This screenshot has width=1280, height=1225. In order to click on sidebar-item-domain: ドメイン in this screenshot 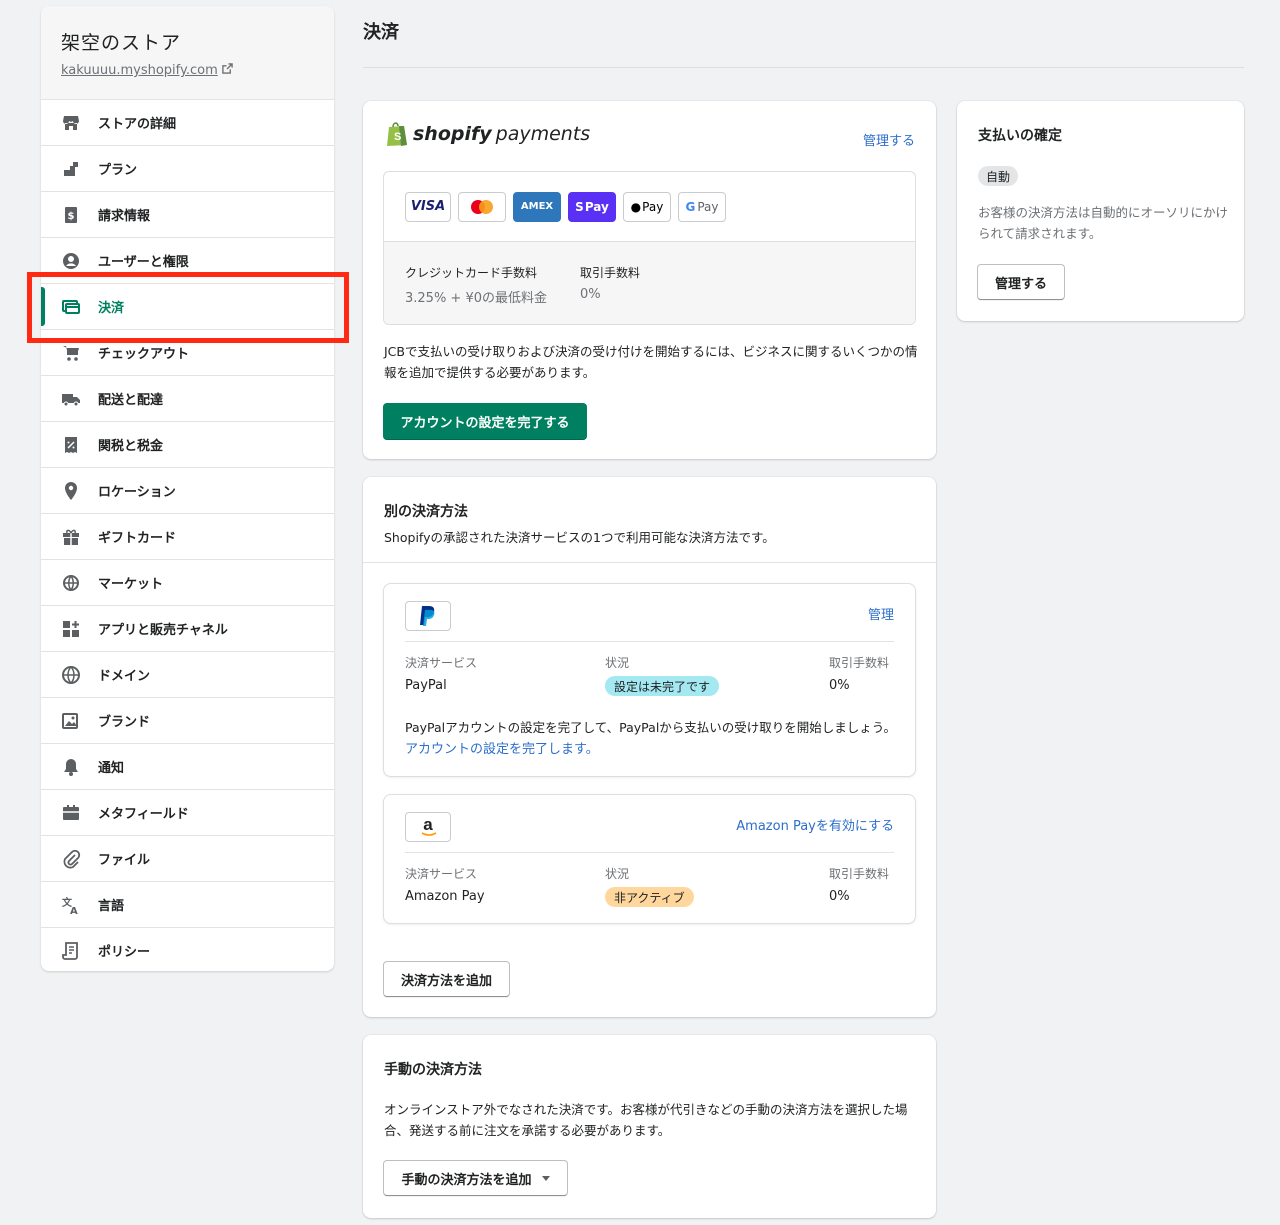, I will do `click(187, 675)`.